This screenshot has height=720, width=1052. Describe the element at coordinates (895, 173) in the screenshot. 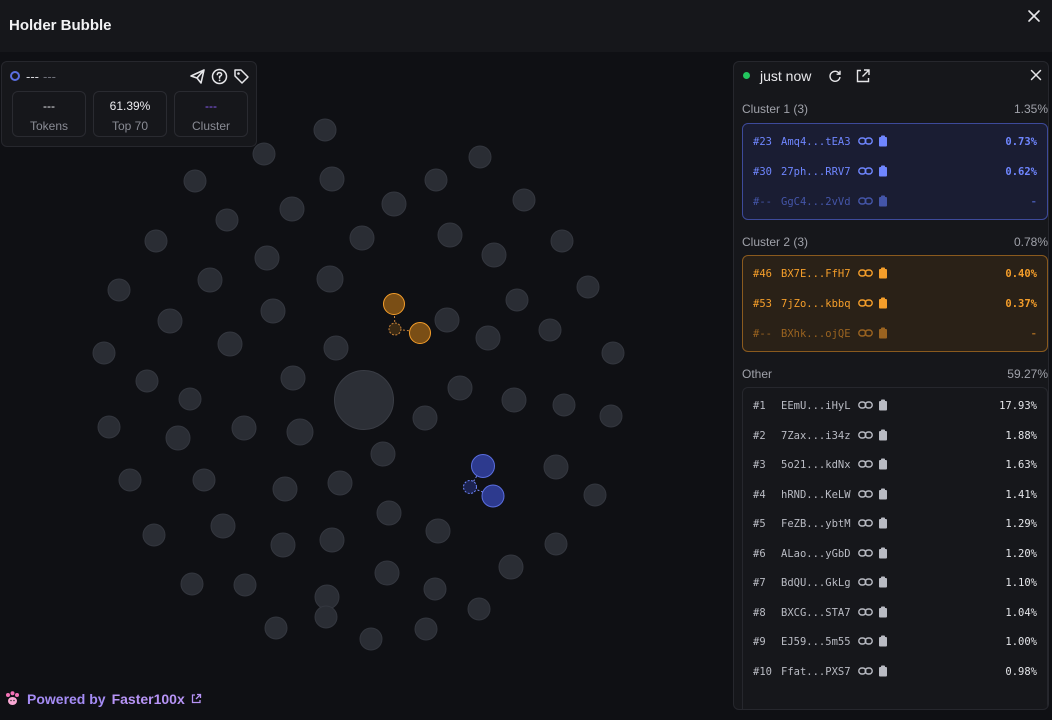

I see `holder-row: #30 27ph...RRV7 0.62%` at that location.